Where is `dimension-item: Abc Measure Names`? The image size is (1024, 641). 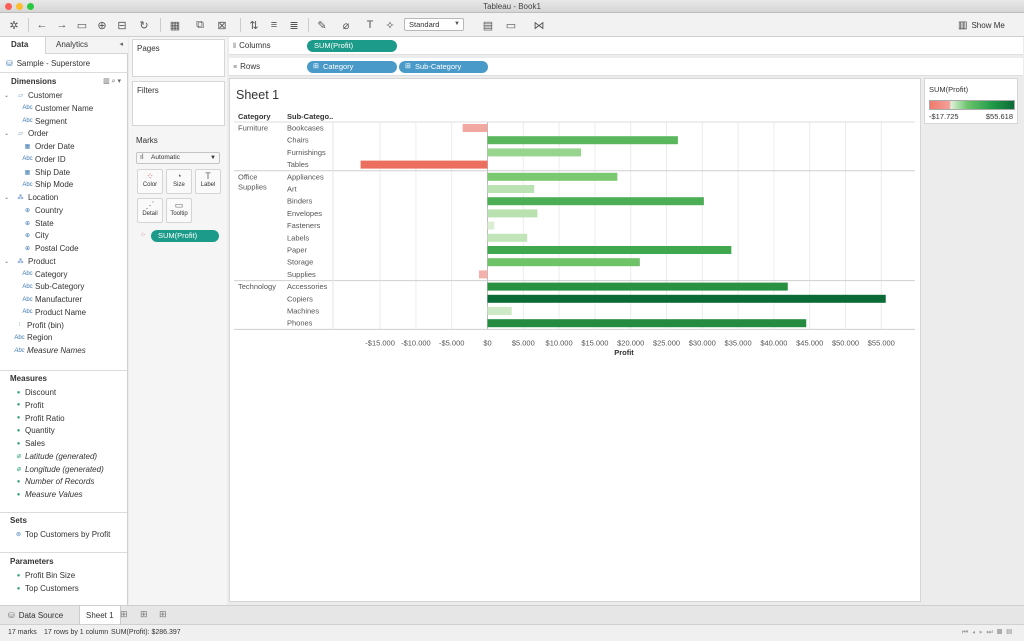
dimension-item: Abc Measure Names is located at coordinates (48, 350).